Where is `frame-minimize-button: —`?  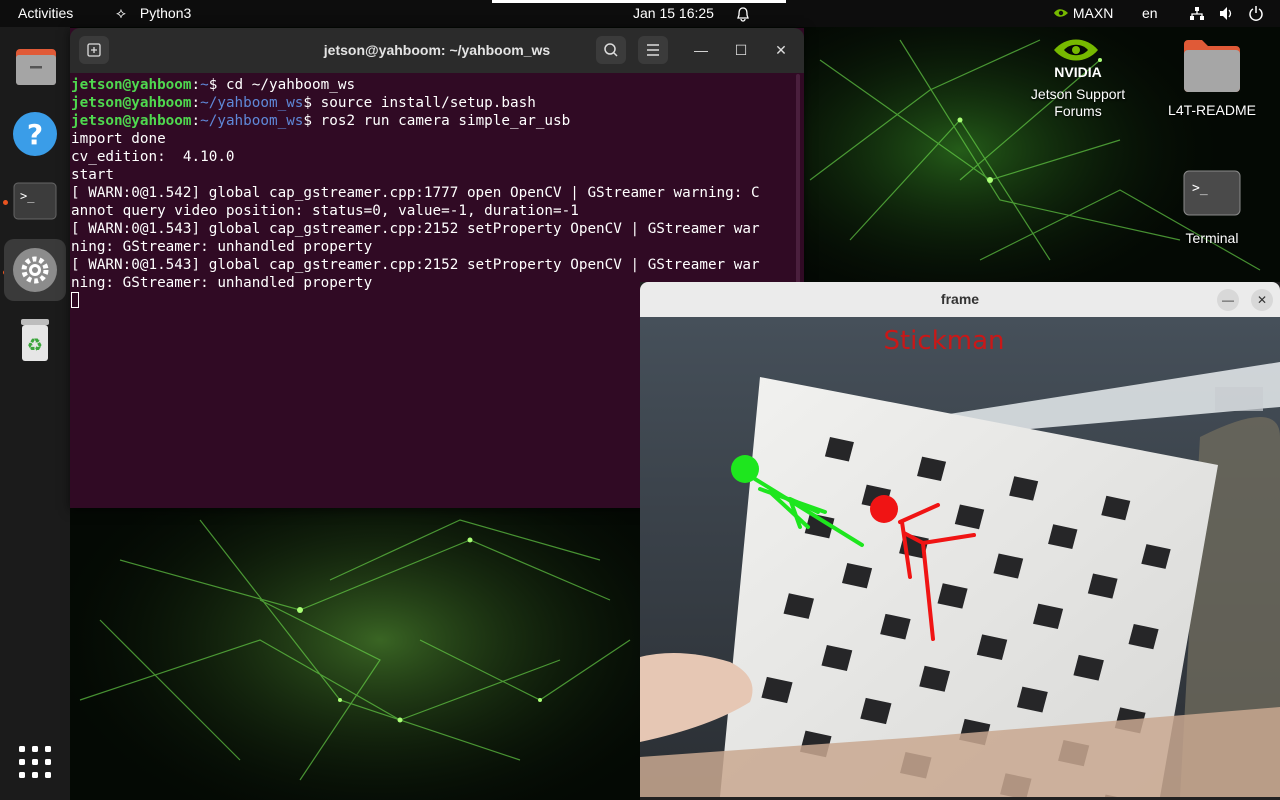 frame-minimize-button: — is located at coordinates (1228, 300).